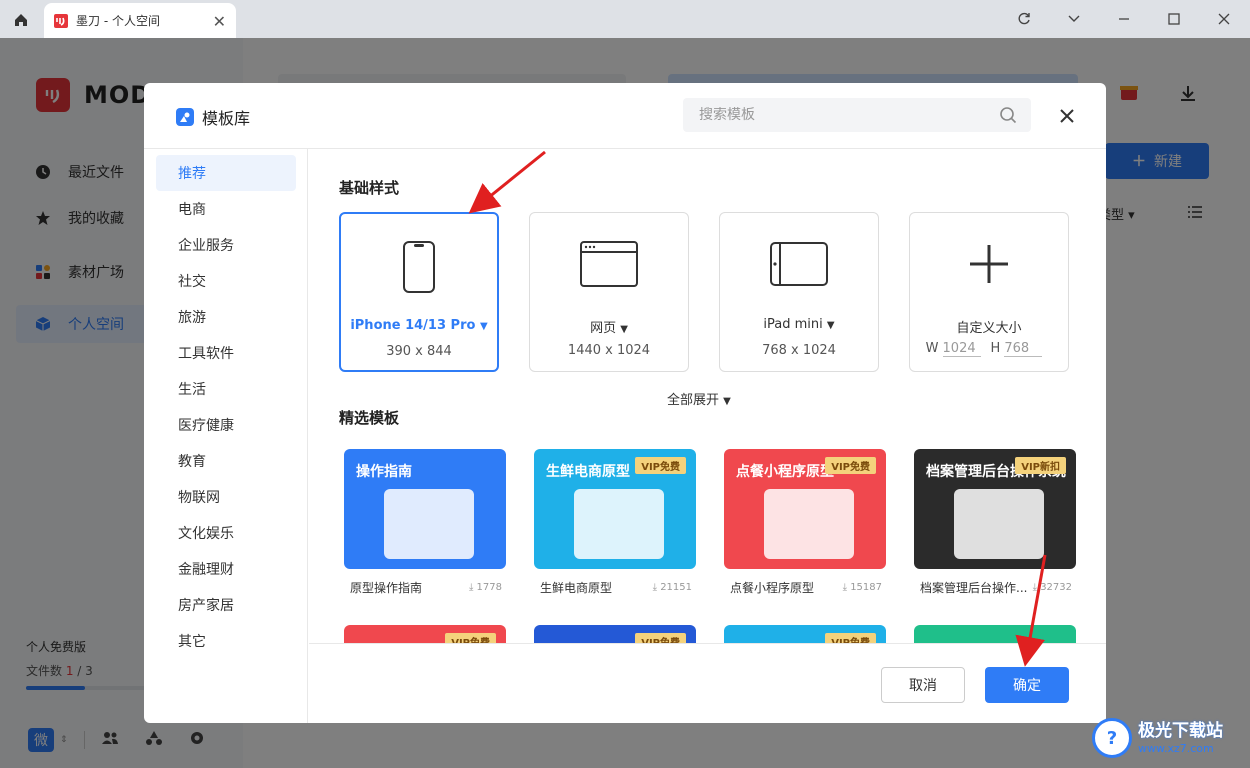  I want to click on template-card-partial, so click(995, 634).